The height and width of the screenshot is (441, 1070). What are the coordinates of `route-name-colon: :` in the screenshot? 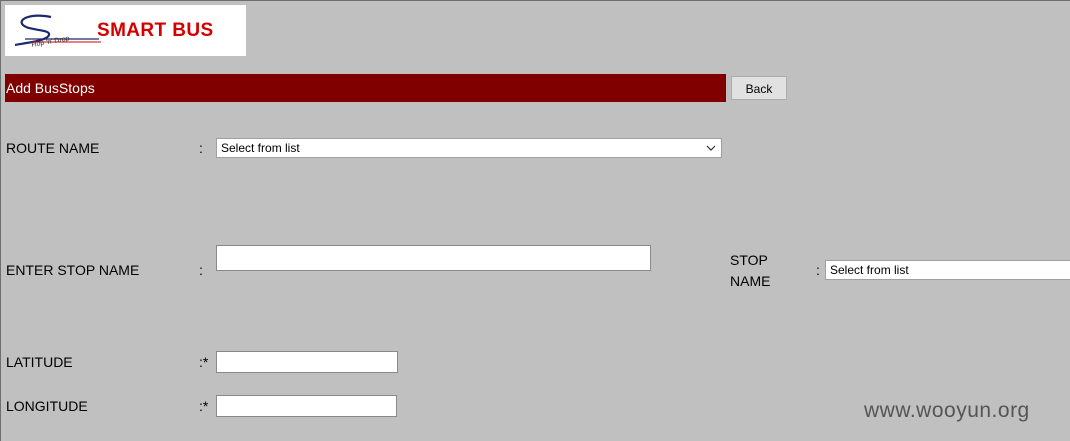 It's located at (201, 148).